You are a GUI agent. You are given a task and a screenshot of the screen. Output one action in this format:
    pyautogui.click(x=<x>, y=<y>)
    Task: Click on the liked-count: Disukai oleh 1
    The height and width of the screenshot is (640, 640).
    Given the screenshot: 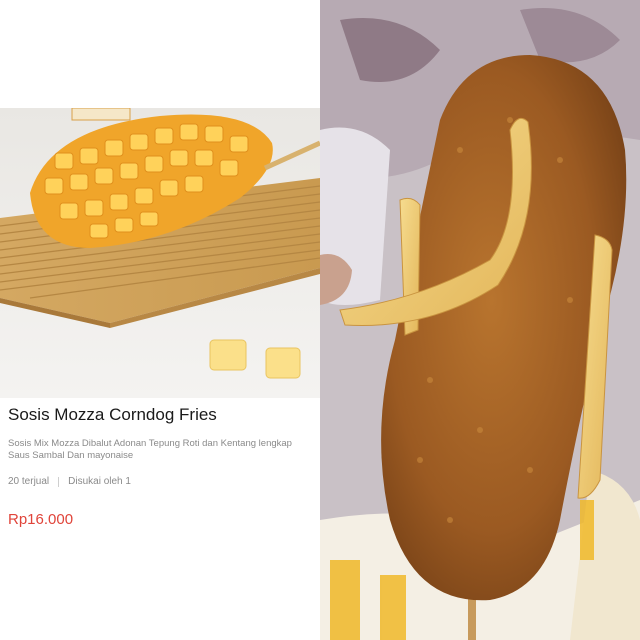 What is the action you would take?
    pyautogui.click(x=99, y=481)
    